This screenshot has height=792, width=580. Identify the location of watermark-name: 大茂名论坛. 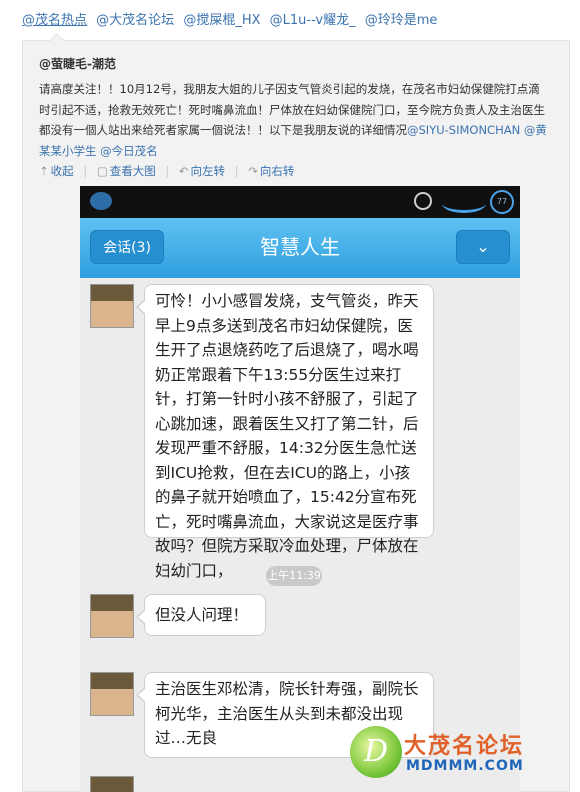
(464, 746).